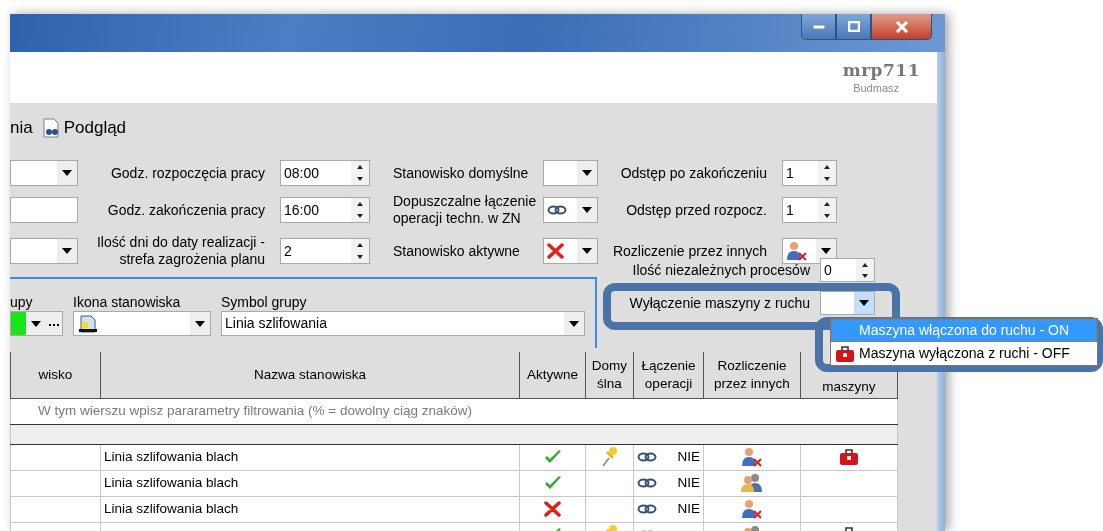 The image size is (1103, 531). What do you see at coordinates (693, 173) in the screenshot?
I see `field-label: Odstęp po zakończeniu` at bounding box center [693, 173].